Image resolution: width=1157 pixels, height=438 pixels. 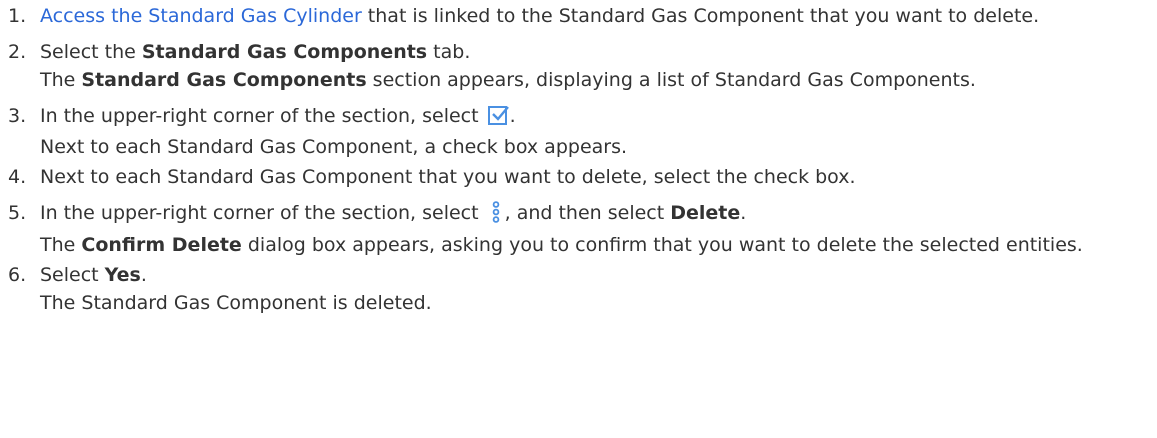 I want to click on step-text: Select the, so click(x=91, y=52).